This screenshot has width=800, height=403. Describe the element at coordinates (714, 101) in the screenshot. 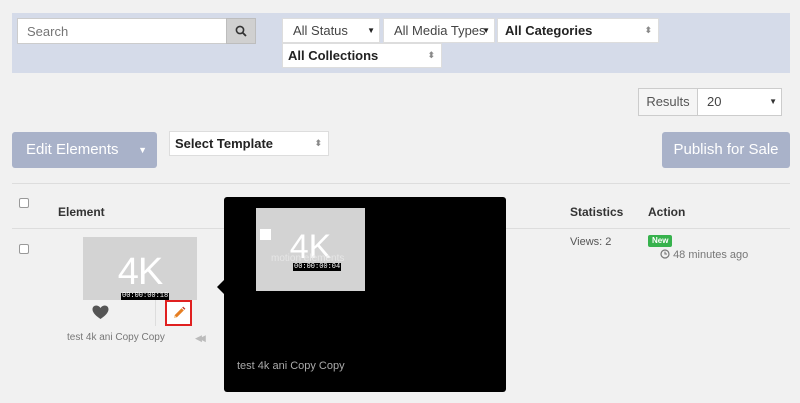

I see `results-value: 20` at that location.